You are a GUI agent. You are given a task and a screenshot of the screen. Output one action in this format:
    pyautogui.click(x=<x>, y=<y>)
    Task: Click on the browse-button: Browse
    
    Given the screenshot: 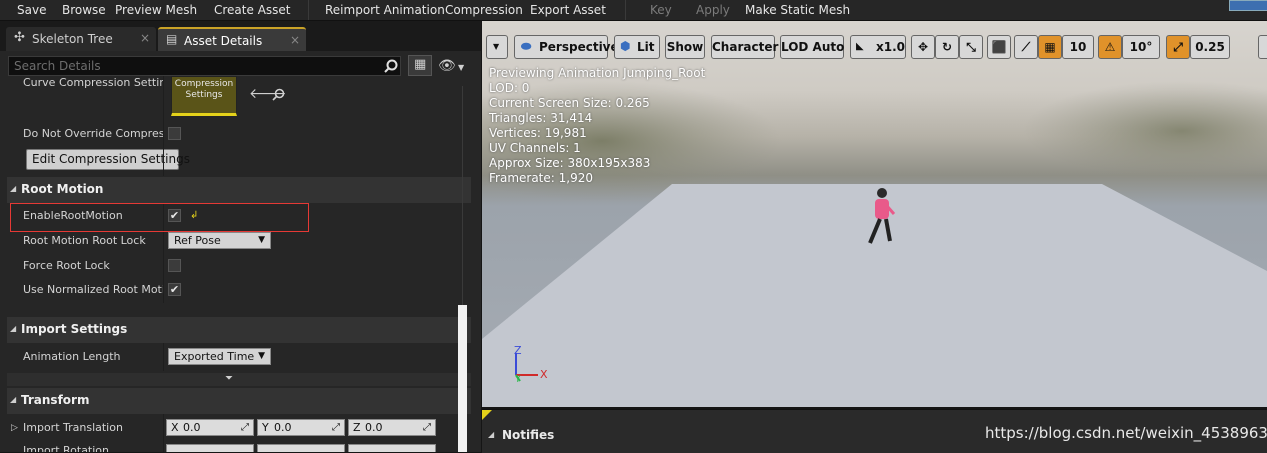 What is the action you would take?
    pyautogui.click(x=84, y=10)
    